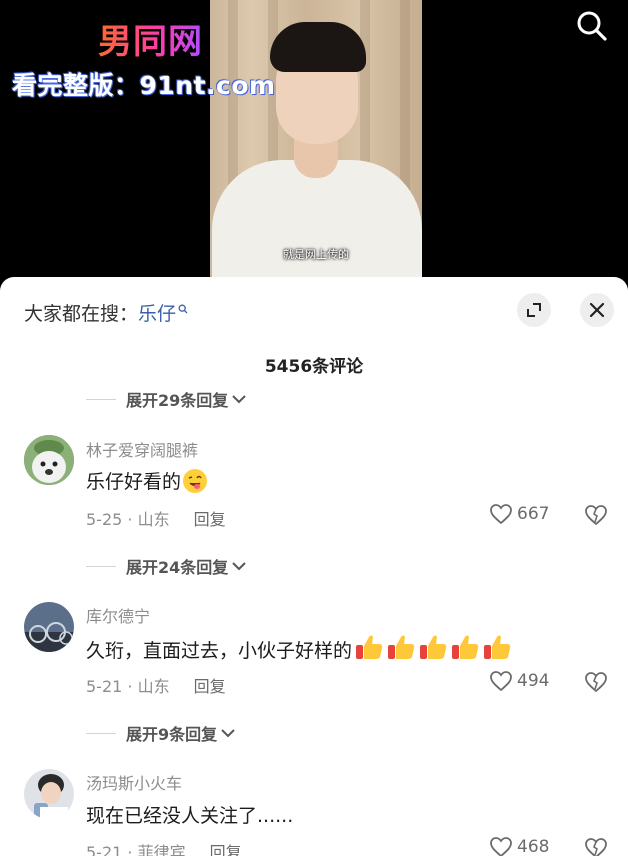 The height and width of the screenshot is (856, 628). I want to click on like-count: 667, so click(533, 514).